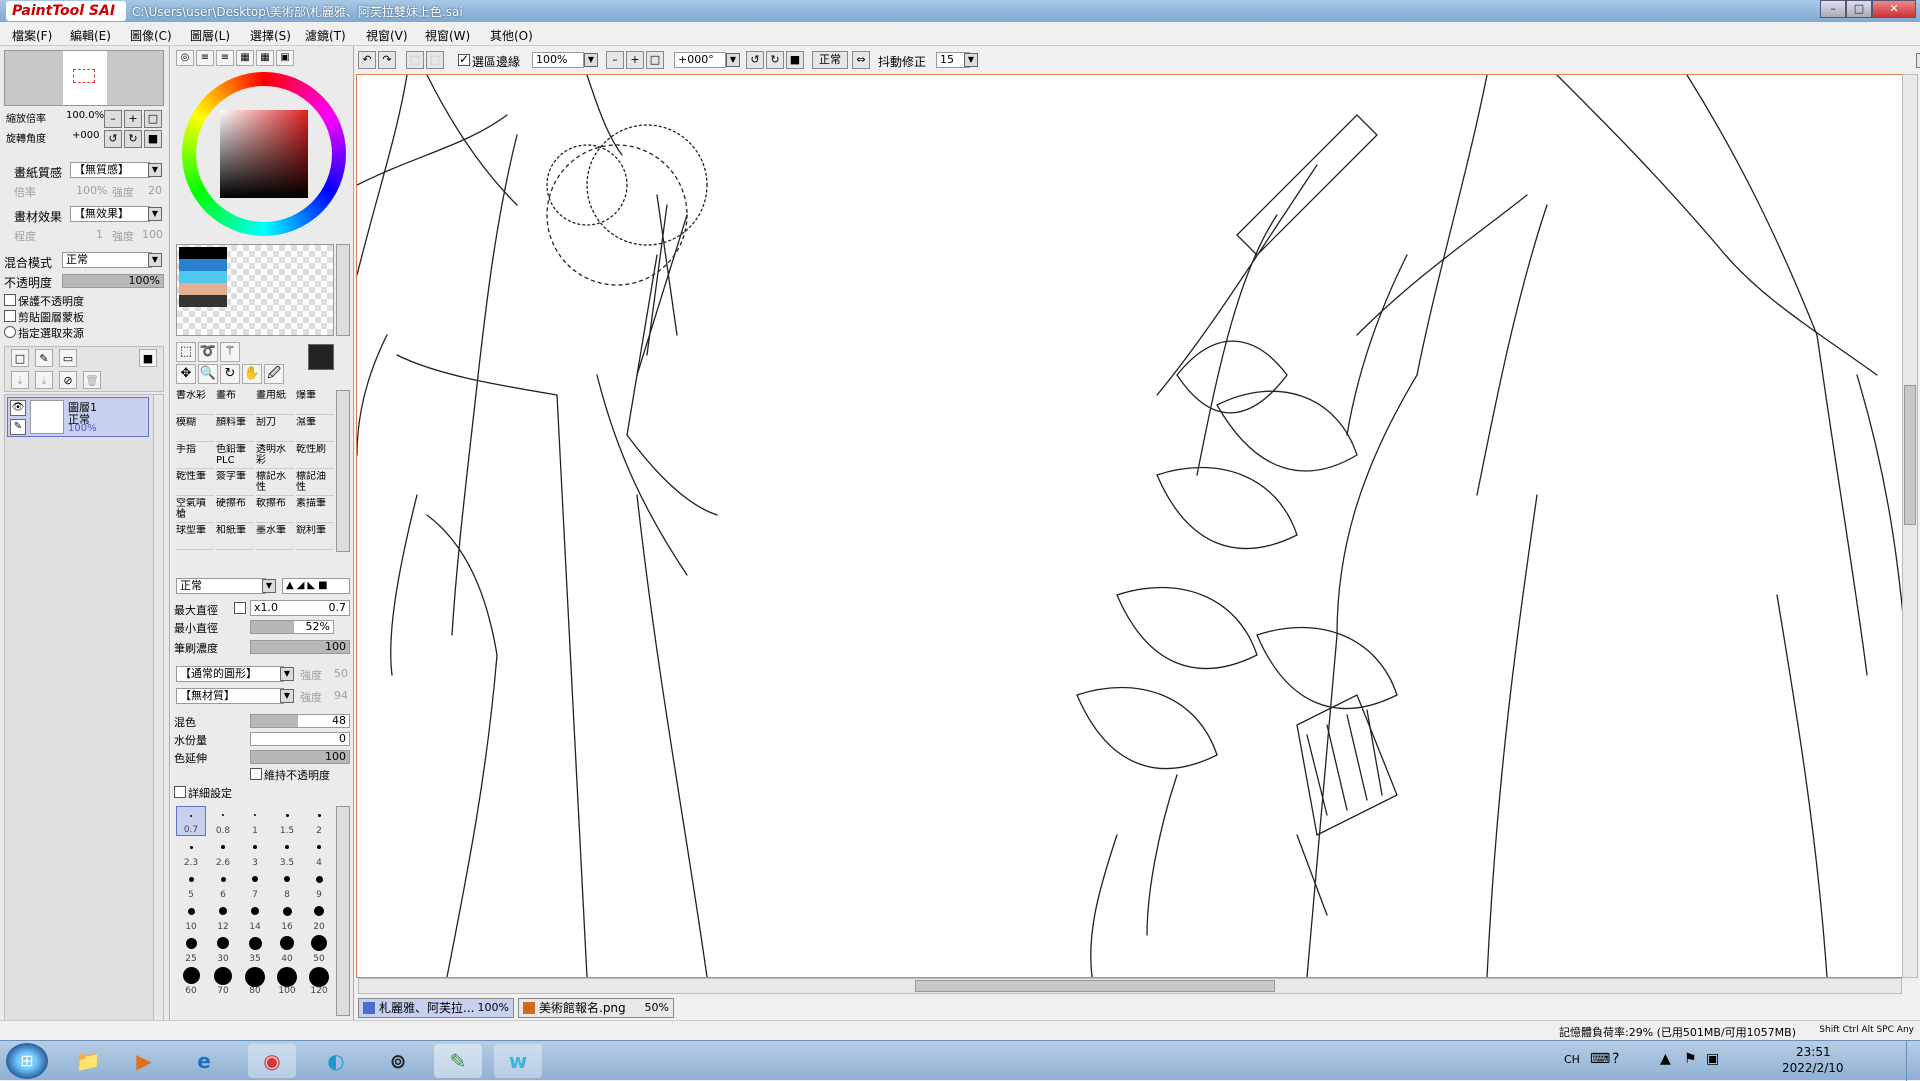  I want to click on select-rect-icon: ⬚, so click(186, 352).